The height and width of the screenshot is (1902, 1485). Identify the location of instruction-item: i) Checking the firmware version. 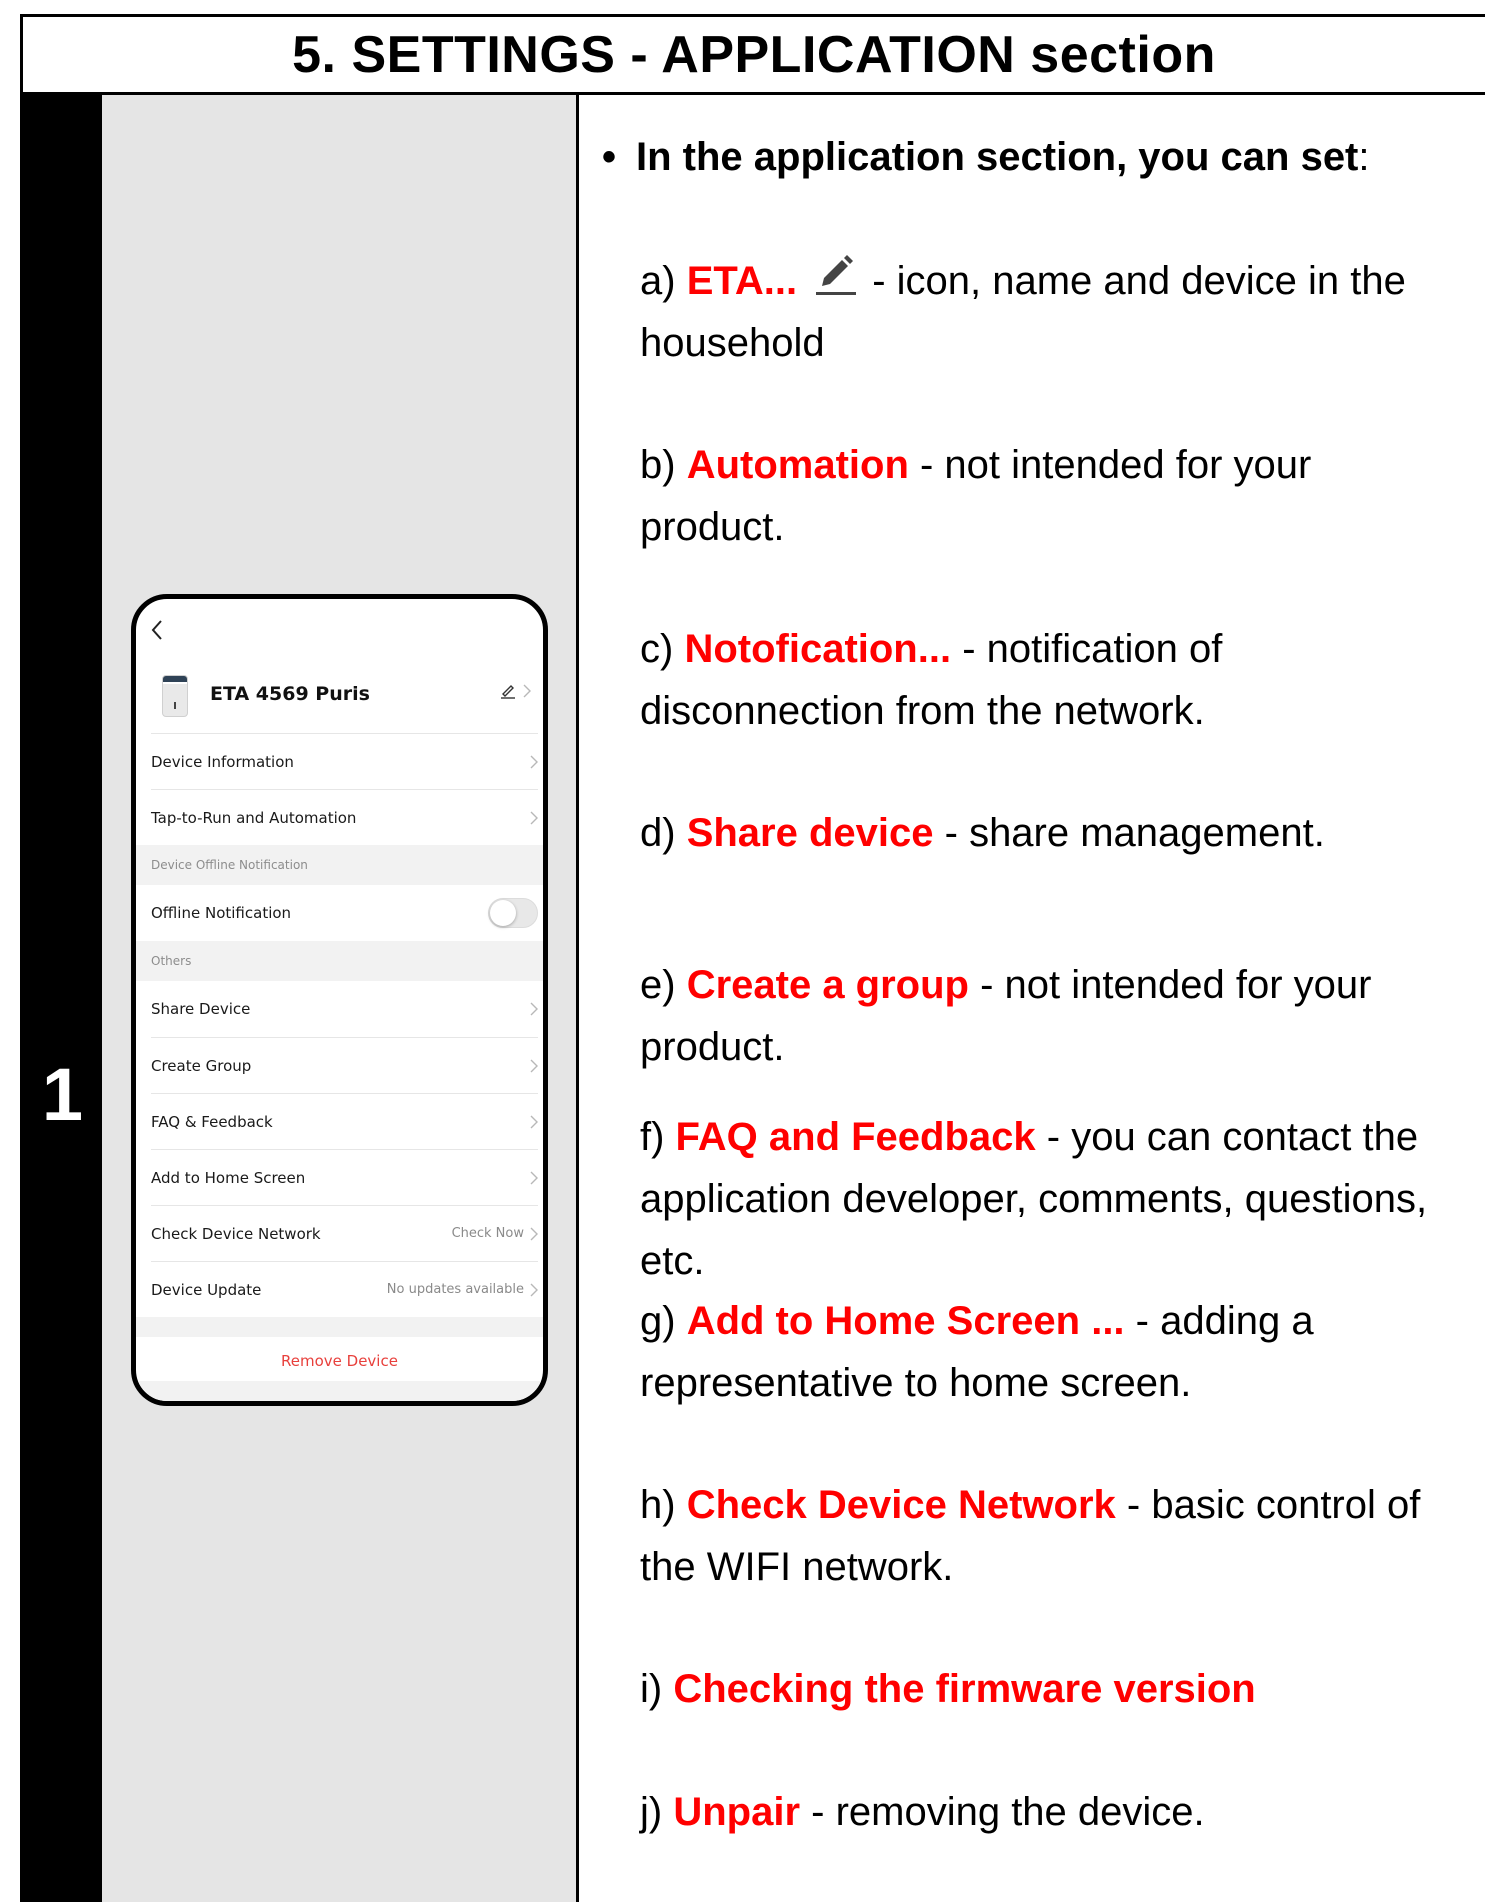
(1050, 1689).